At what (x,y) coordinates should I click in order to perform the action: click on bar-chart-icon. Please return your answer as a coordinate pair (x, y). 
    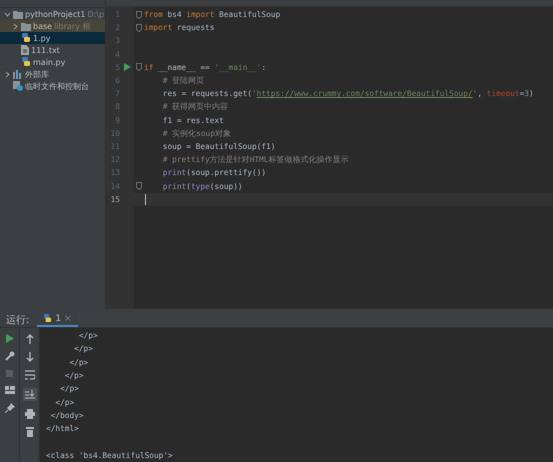
    Looking at the image, I should click on (18, 74).